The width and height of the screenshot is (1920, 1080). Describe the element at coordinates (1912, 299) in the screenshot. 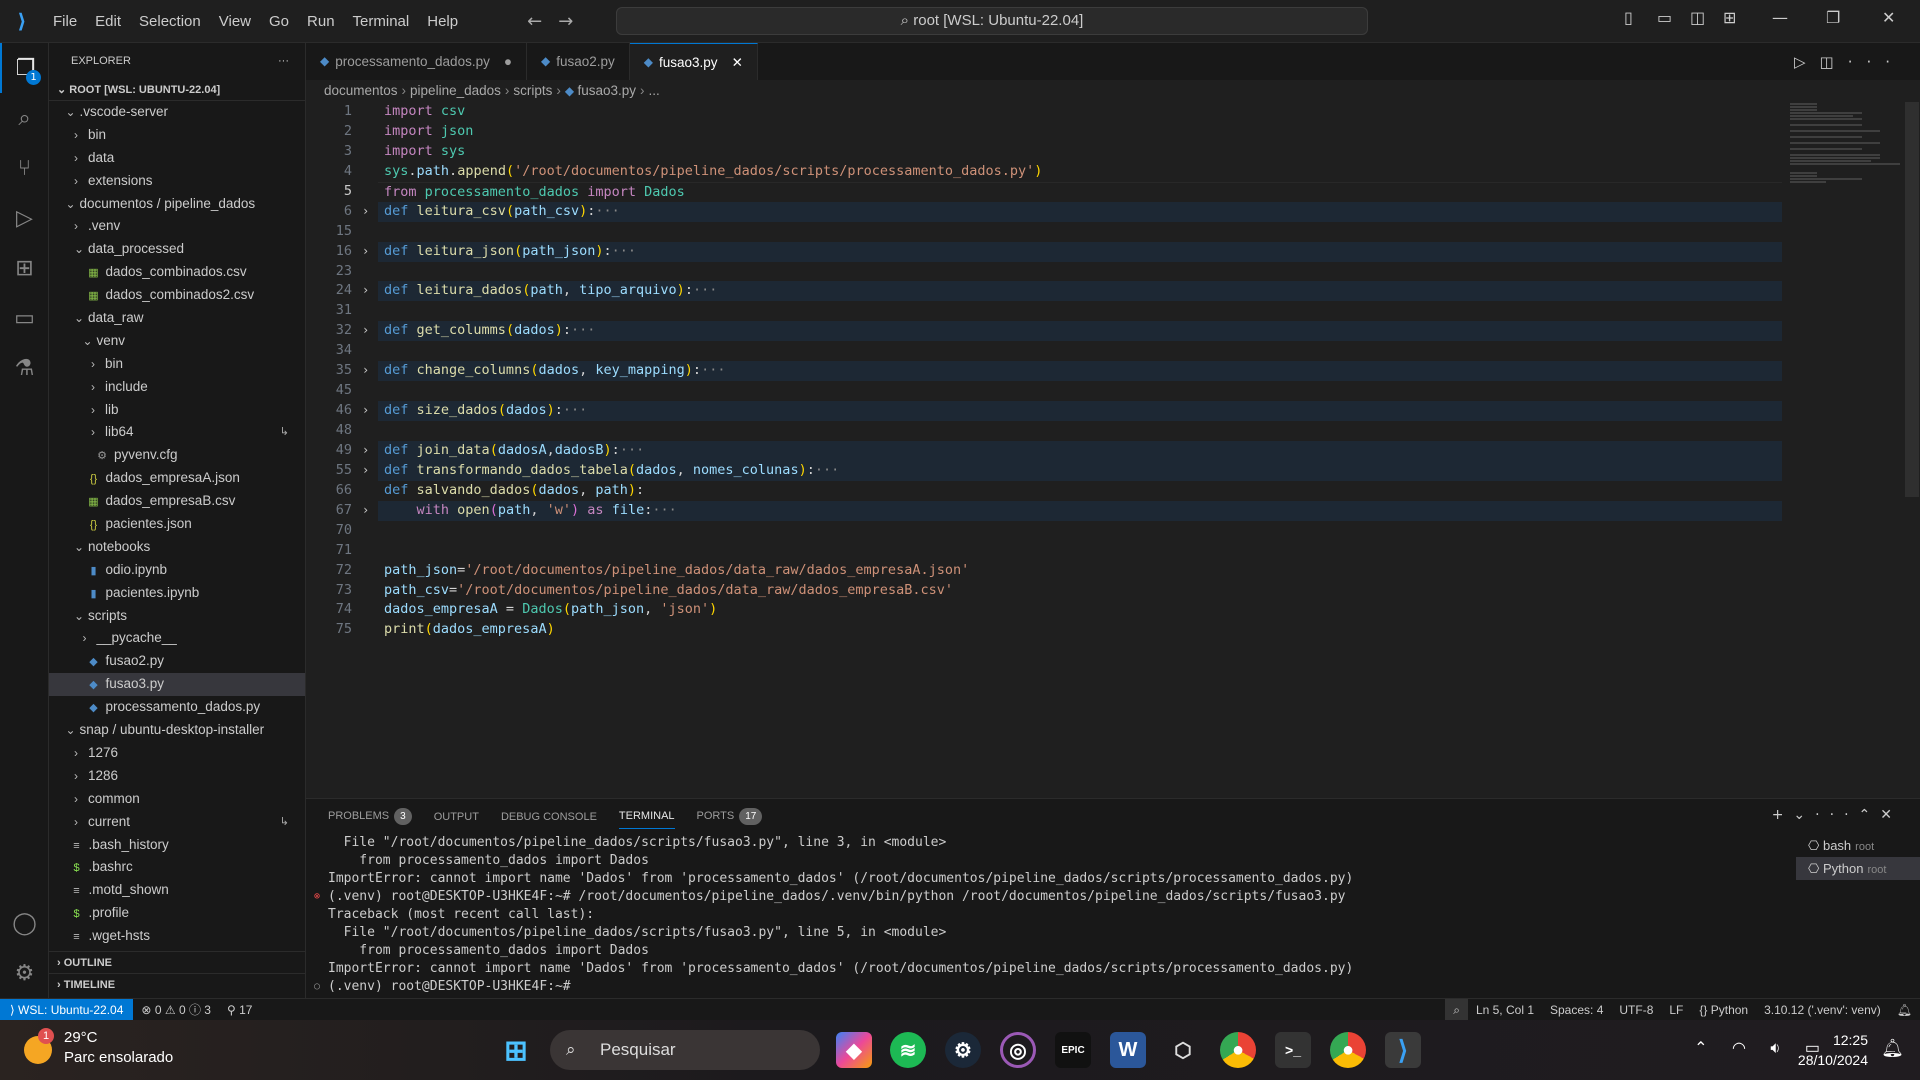

I see `editor-scrollbar` at that location.